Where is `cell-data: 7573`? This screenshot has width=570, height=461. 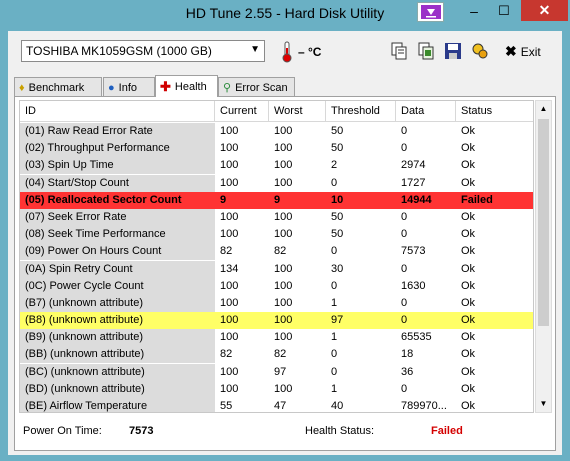
cell-data: 7573 is located at coordinates (413, 251).